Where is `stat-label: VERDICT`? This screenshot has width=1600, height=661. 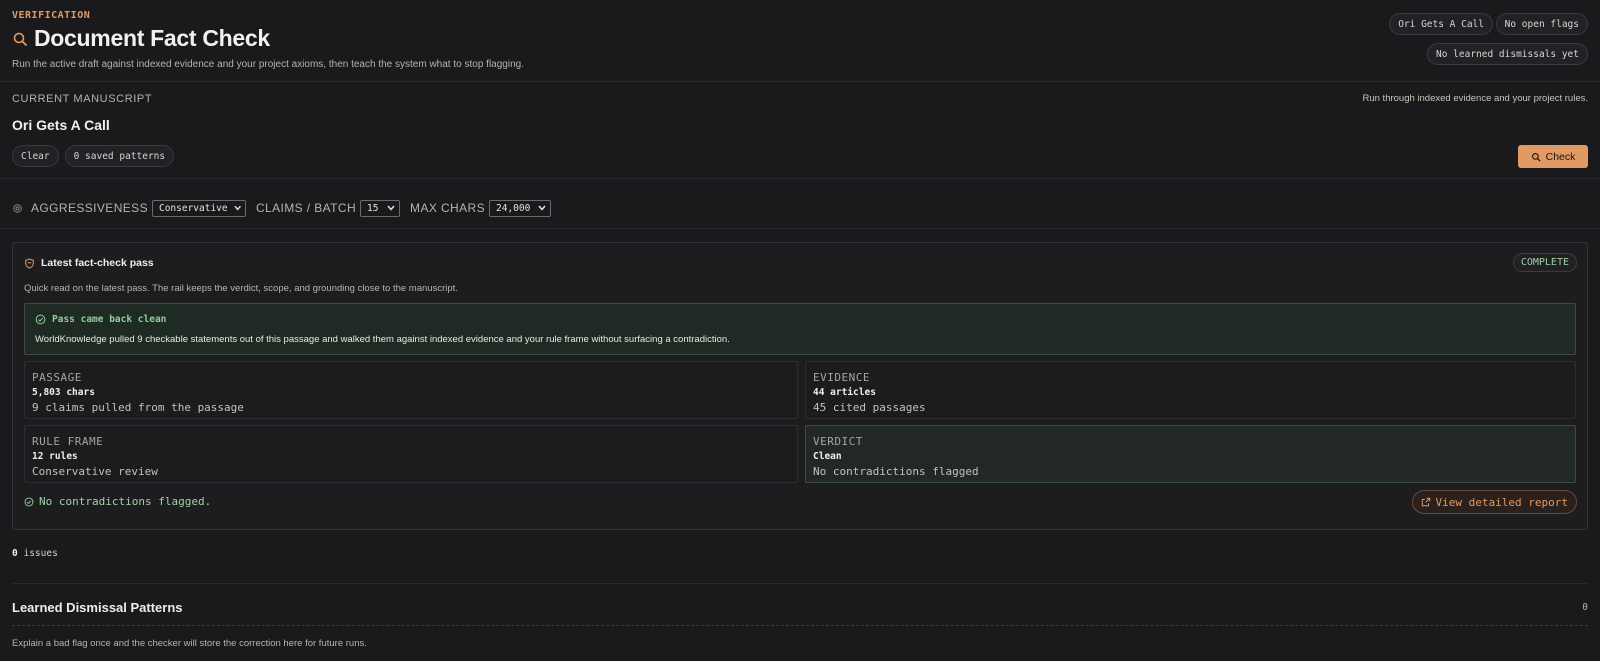 stat-label: VERDICT is located at coordinates (838, 441).